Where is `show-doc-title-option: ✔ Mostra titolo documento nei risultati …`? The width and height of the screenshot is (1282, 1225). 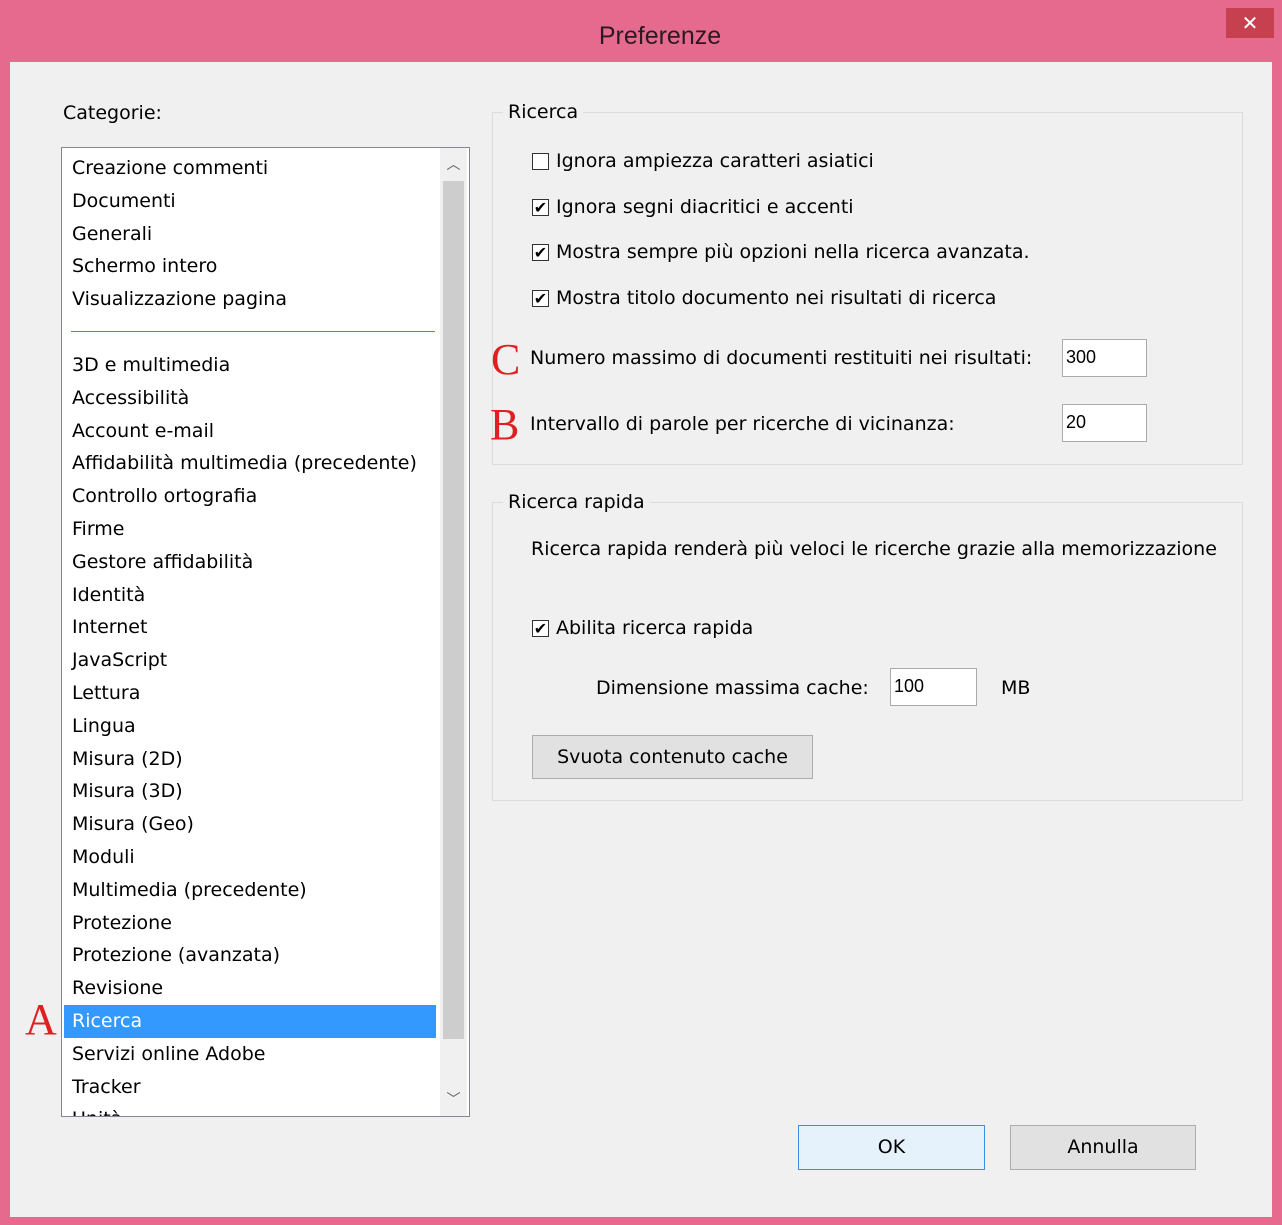
show-doc-title-option: ✔ Mostra titolo documento nei risultati … is located at coordinates (764, 298).